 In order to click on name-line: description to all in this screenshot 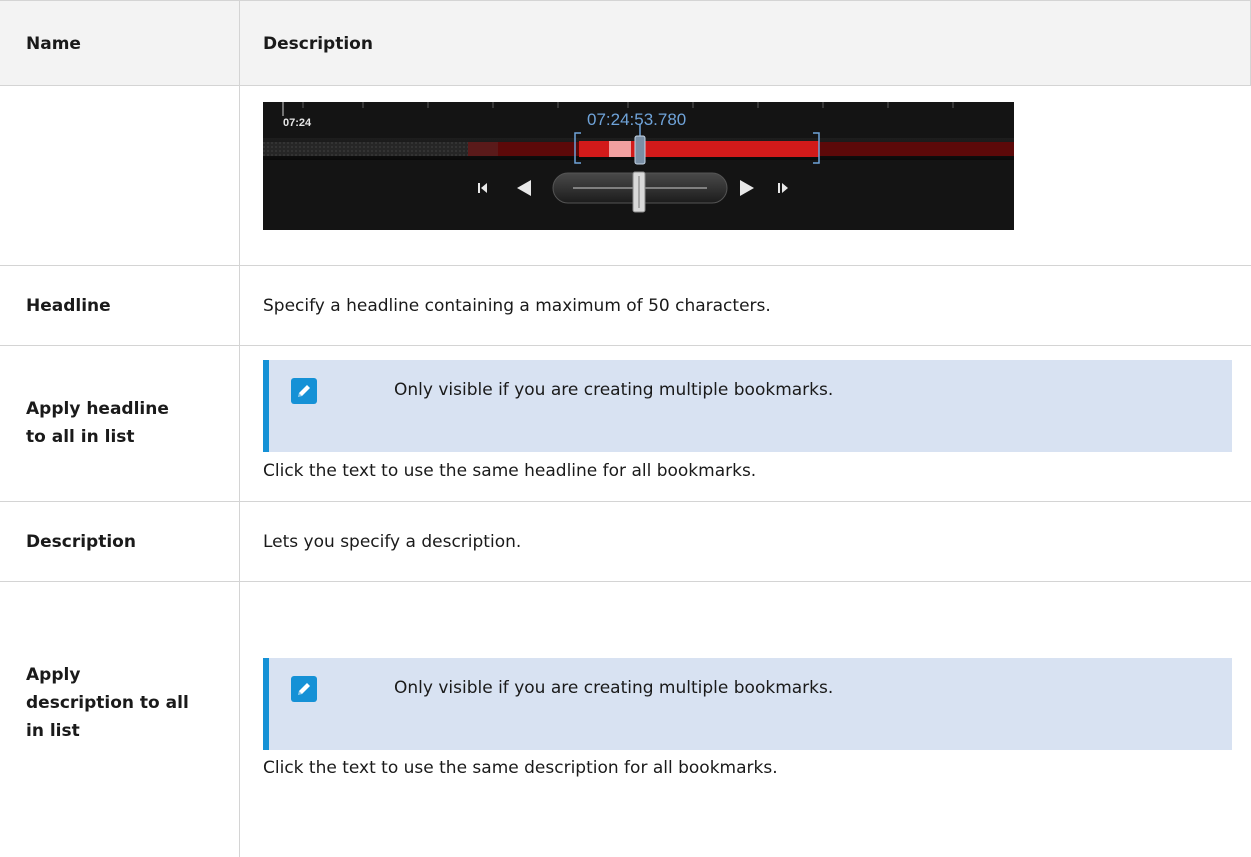, I will do `click(107, 703)`.